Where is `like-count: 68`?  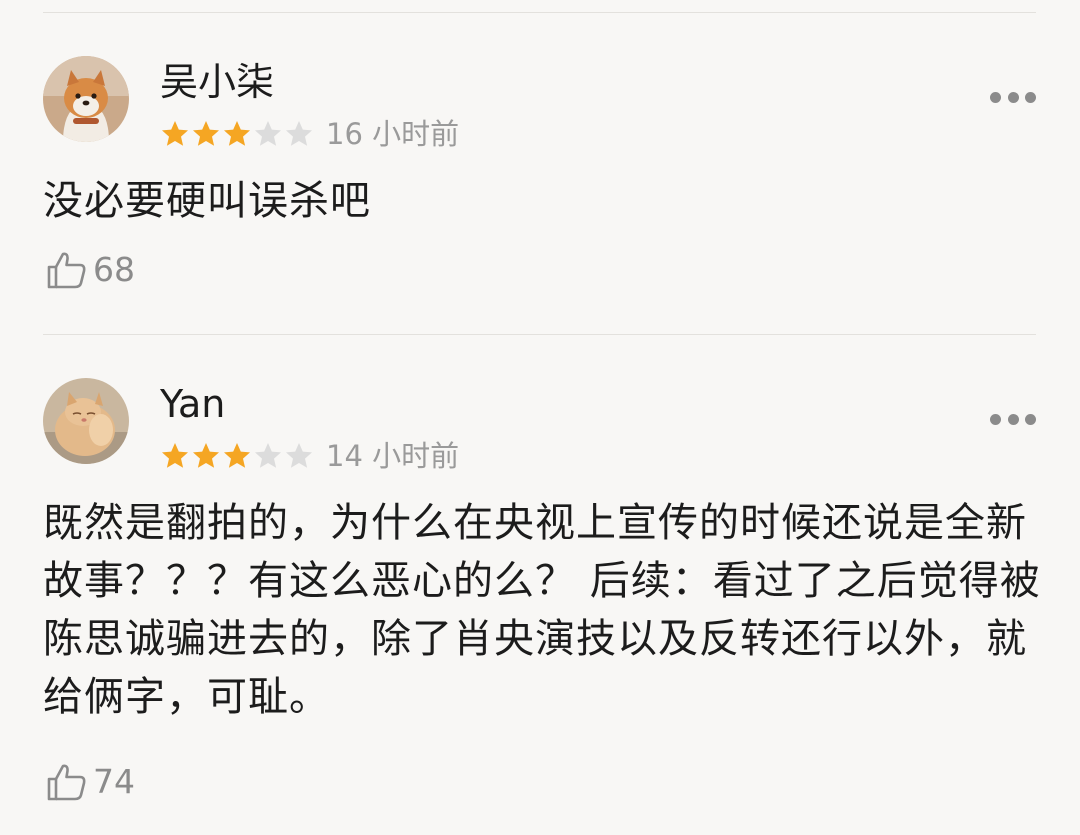 like-count: 68 is located at coordinates (114, 269).